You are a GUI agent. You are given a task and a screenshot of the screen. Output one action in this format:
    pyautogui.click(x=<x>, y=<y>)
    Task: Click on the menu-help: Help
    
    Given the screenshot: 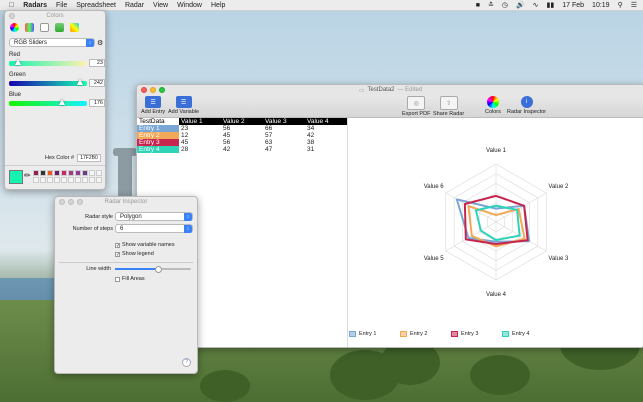 What is the action you would take?
    pyautogui.click(x=218, y=5)
    